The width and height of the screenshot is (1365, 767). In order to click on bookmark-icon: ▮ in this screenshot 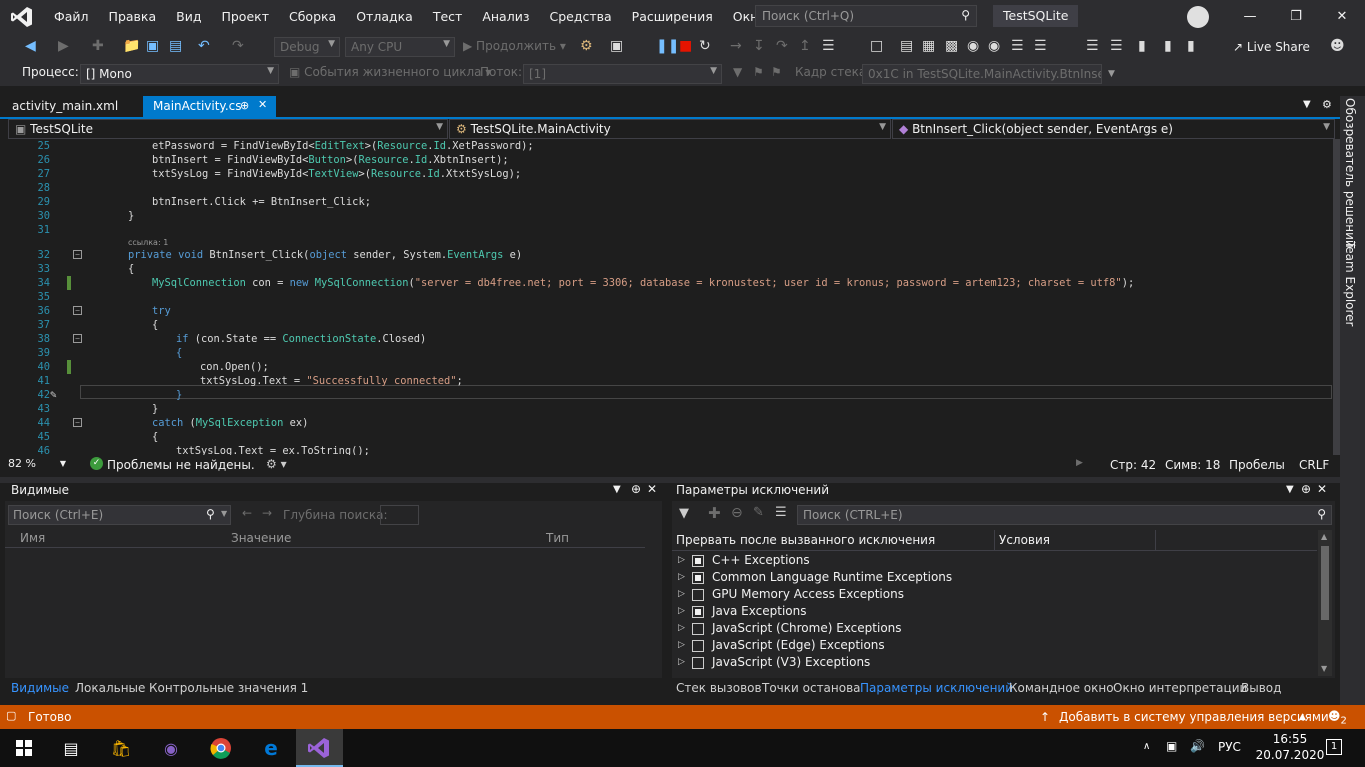, I will do `click(1142, 46)`.